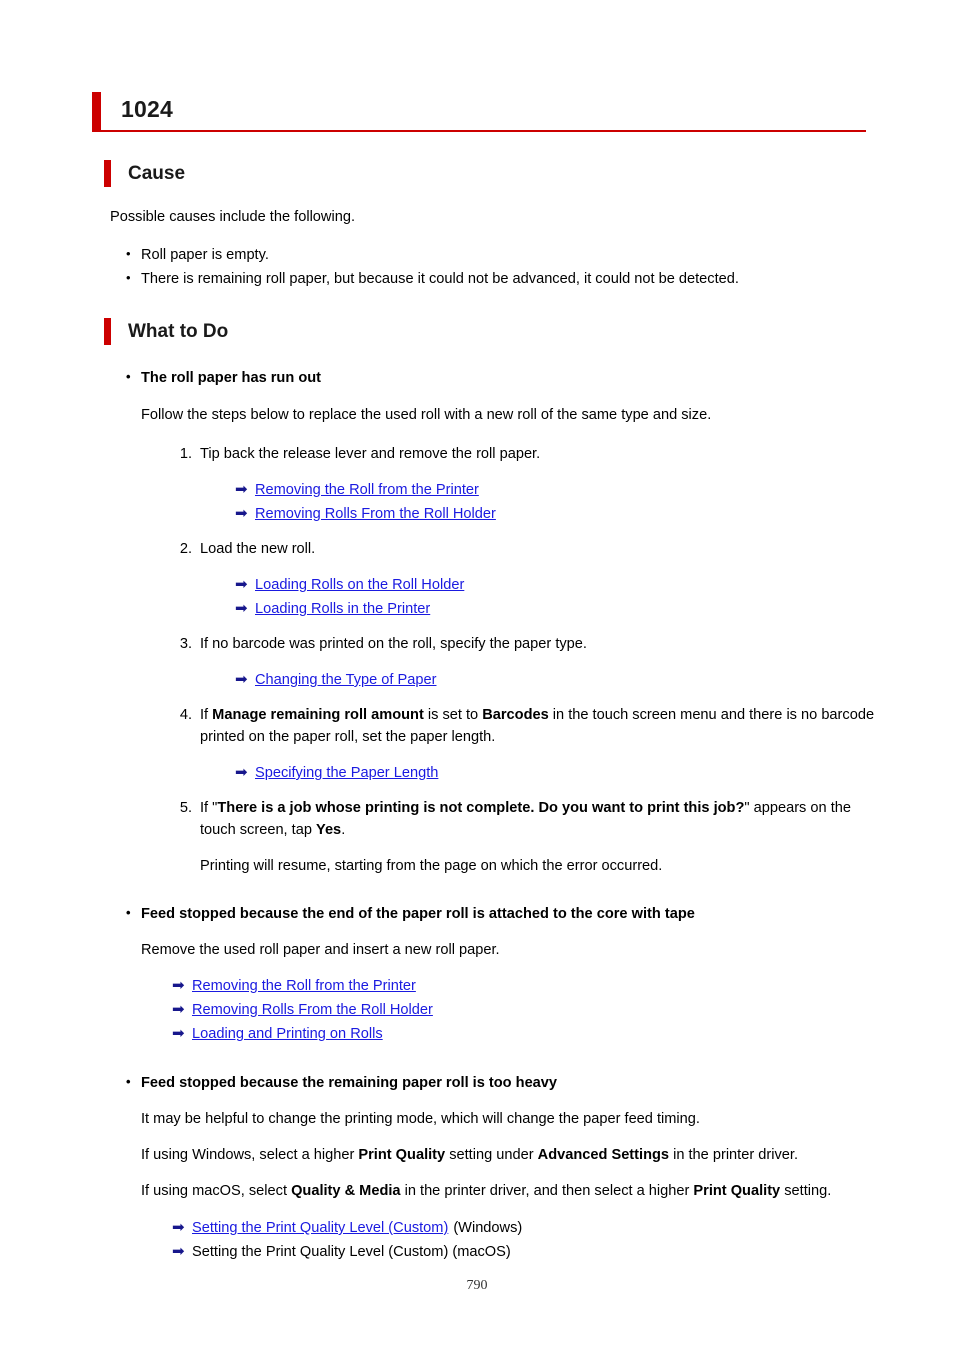  I want to click on list-item: ➡ Loading Rolls on the Roll Holder, so click(557, 585).